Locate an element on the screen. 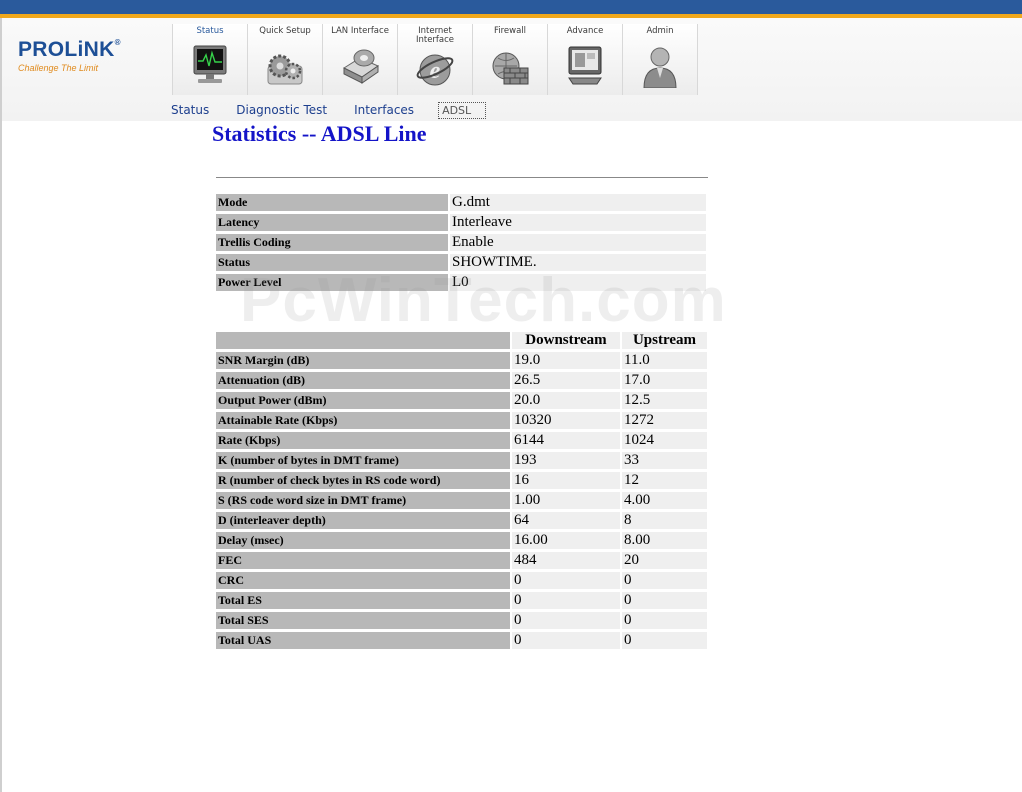 The image size is (1022, 792). row-label: Total UAS is located at coordinates (363, 640).